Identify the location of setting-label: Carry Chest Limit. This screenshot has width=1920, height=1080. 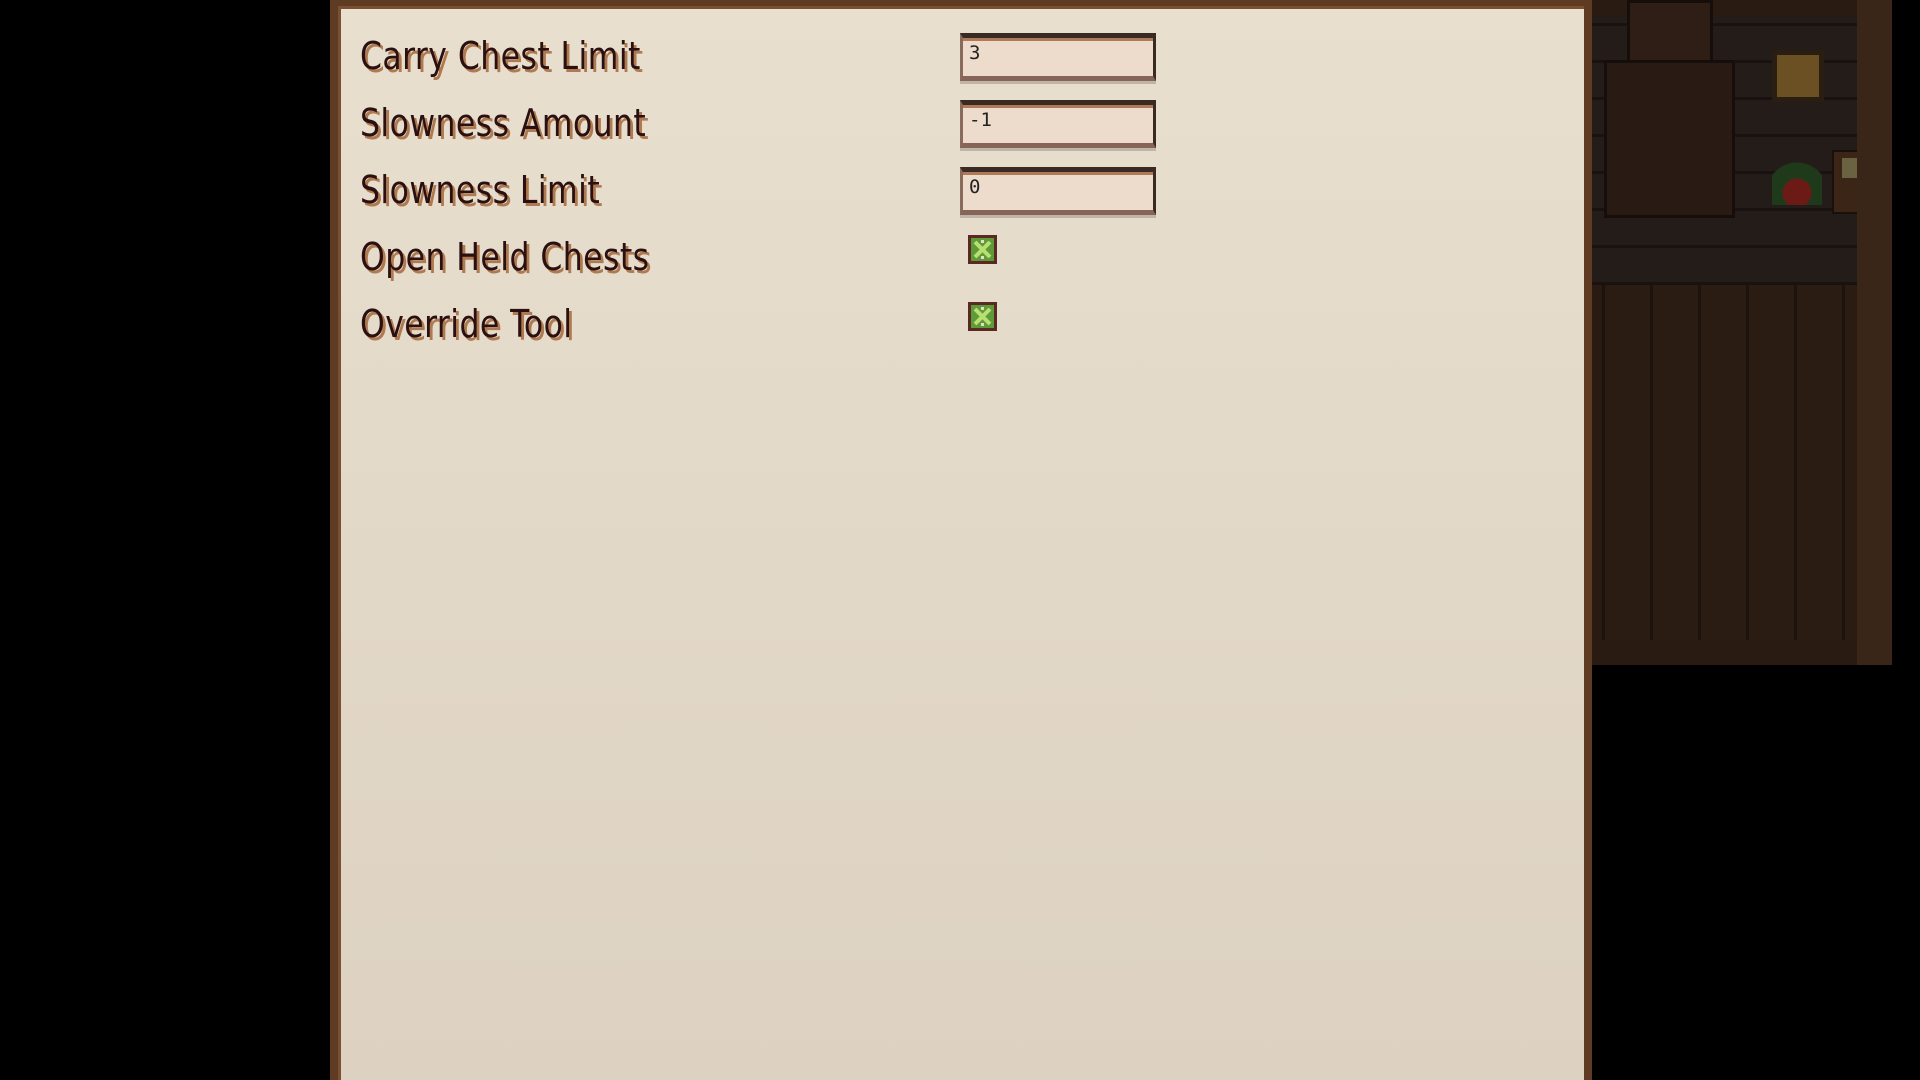
(500, 56).